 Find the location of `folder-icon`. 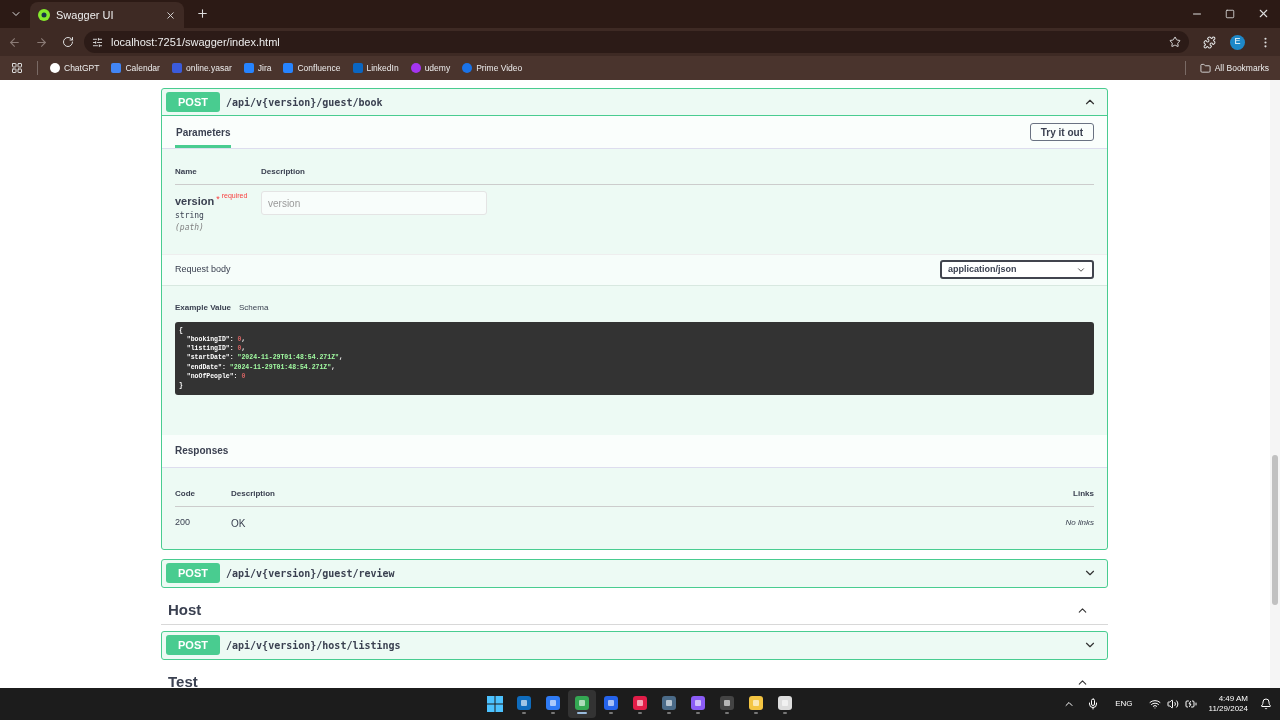

folder-icon is located at coordinates (1205, 68).